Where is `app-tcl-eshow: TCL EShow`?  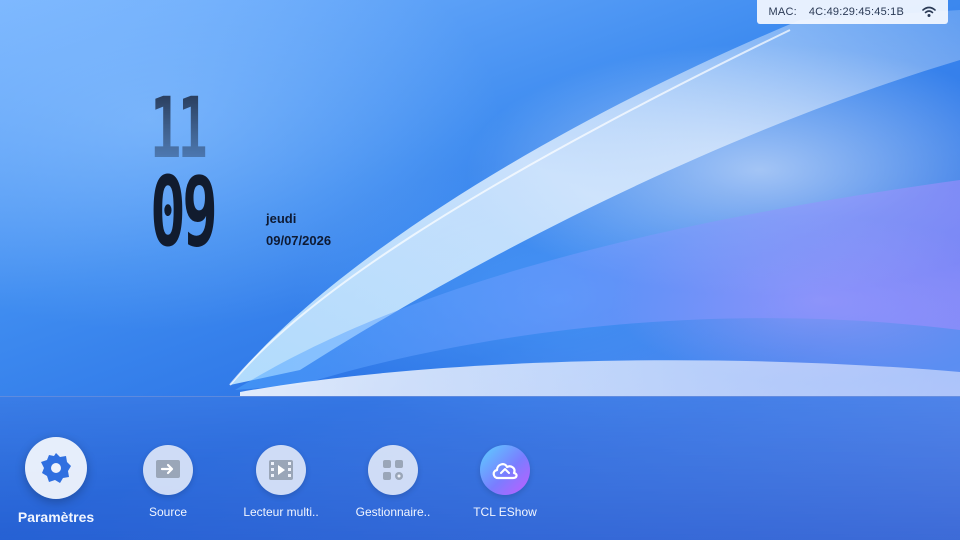 app-tcl-eshow: TCL EShow is located at coordinates (505, 482).